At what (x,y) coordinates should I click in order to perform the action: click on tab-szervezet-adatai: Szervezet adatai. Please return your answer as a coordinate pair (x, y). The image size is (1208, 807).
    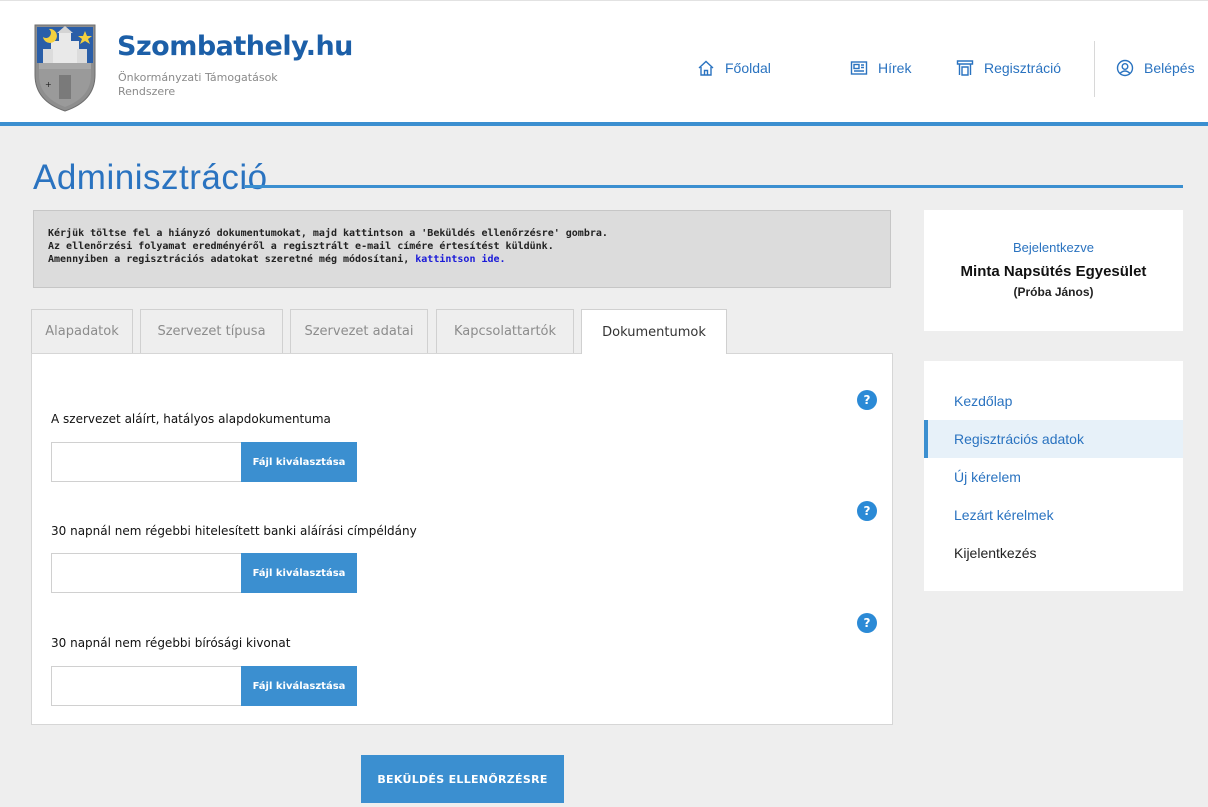
    Looking at the image, I should click on (359, 331).